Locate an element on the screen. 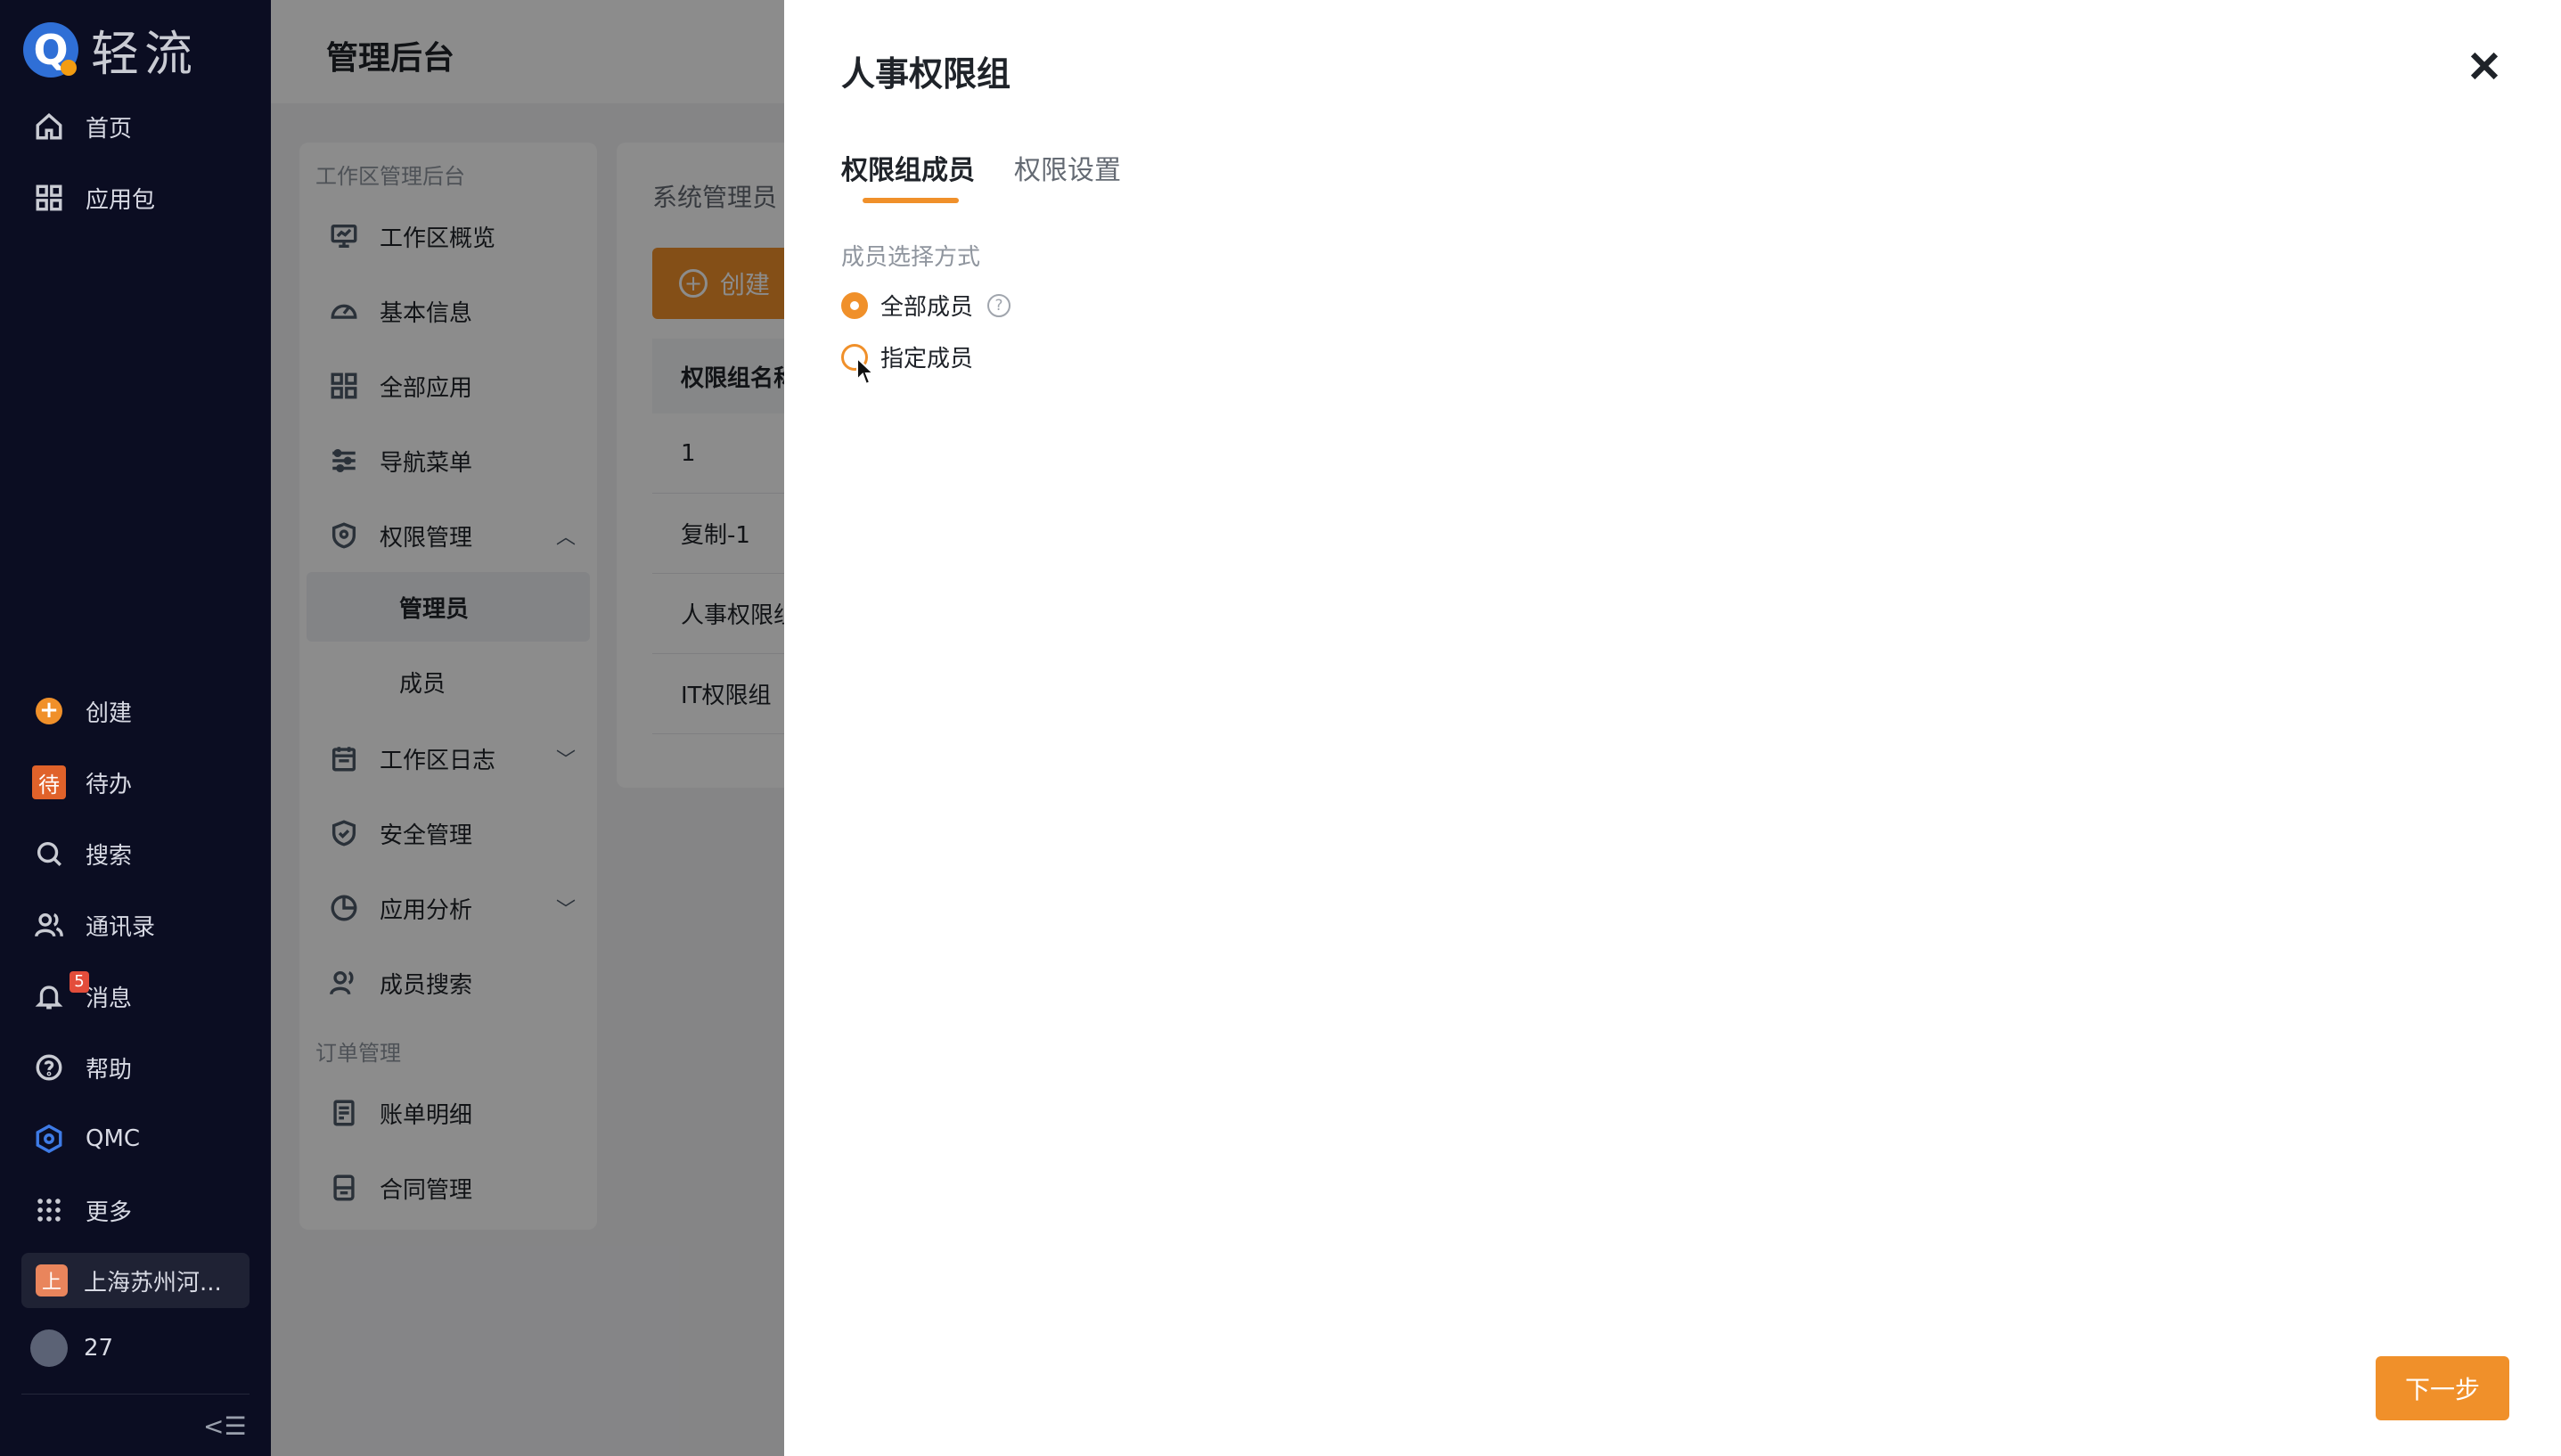  radio-label: 全部成员 is located at coordinates (927, 308).